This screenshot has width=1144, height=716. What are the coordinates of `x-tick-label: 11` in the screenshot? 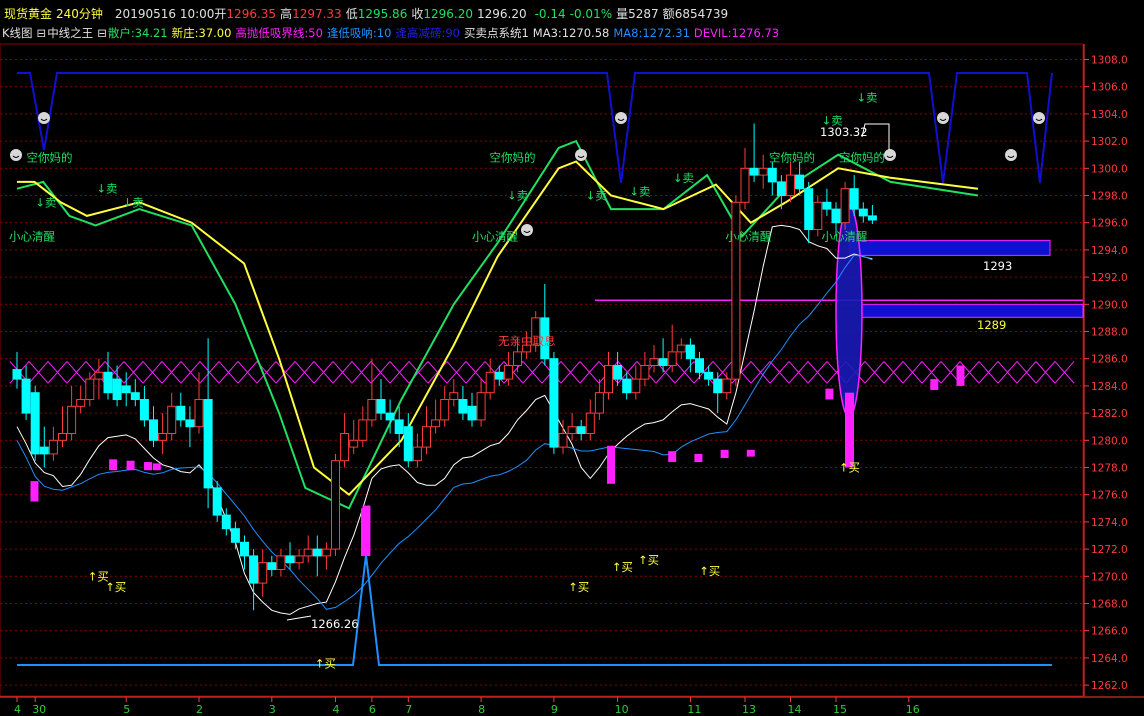 It's located at (694, 709).